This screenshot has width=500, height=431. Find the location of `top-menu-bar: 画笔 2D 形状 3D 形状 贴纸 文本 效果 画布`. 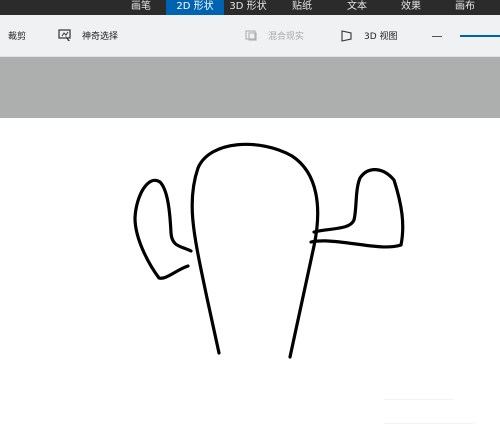

top-menu-bar: 画笔 2D 形状 3D 形状 贴纸 文本 效果 画布 is located at coordinates (250, 7).